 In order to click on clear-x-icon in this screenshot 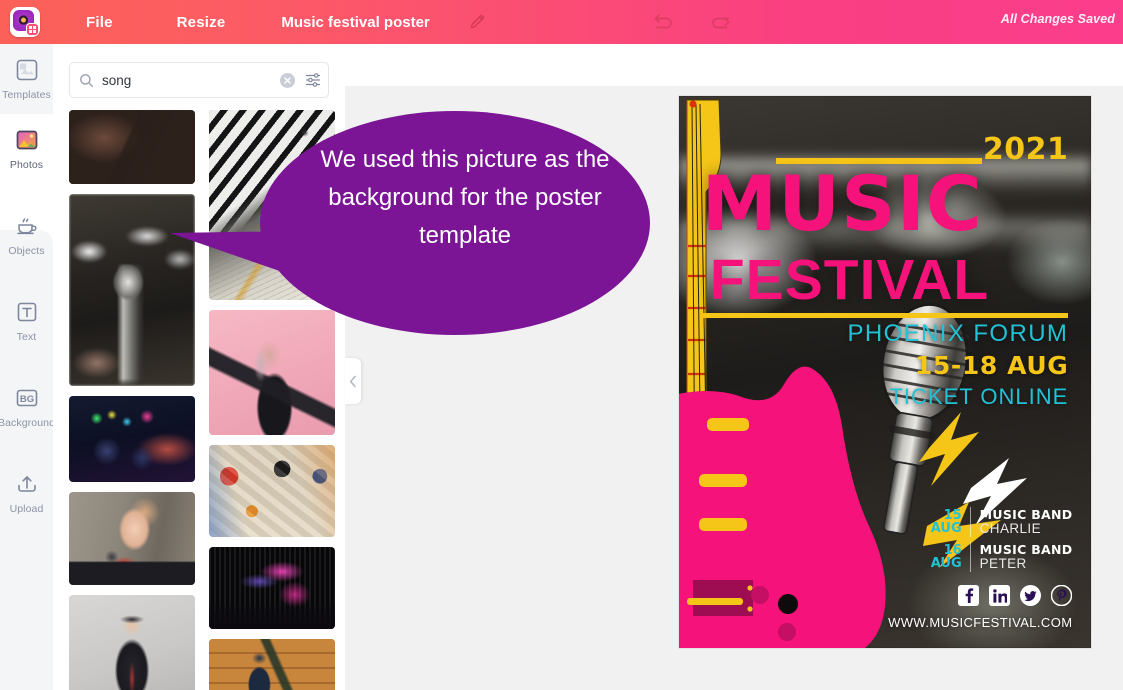, I will do `click(287, 80)`.